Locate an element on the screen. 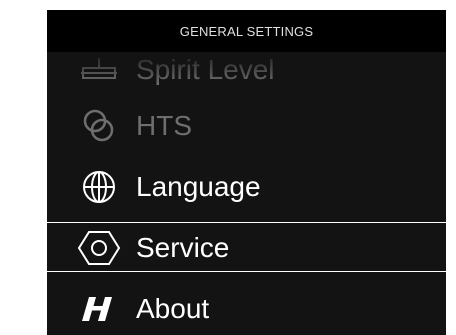 The height and width of the screenshot is (335, 456). hasselblad-h-icon is located at coordinates (99, 309).